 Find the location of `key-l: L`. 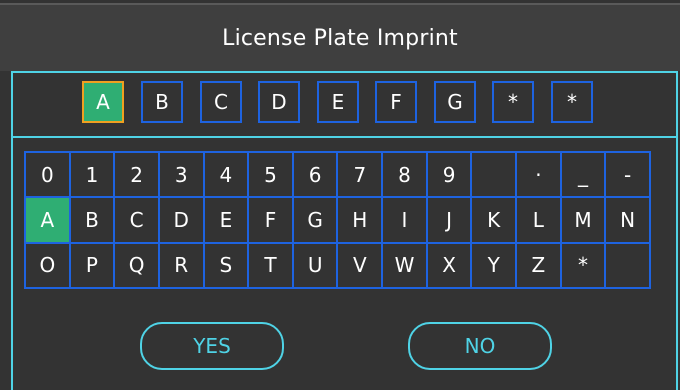

key-l: L is located at coordinates (538, 220).